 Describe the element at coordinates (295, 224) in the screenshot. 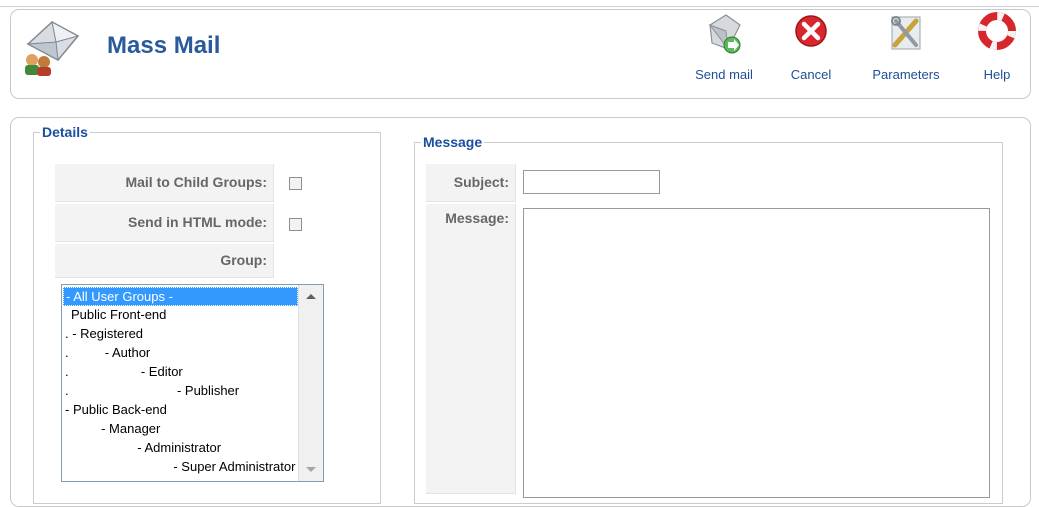

I see `send-in-html-mode-checkbox` at that location.